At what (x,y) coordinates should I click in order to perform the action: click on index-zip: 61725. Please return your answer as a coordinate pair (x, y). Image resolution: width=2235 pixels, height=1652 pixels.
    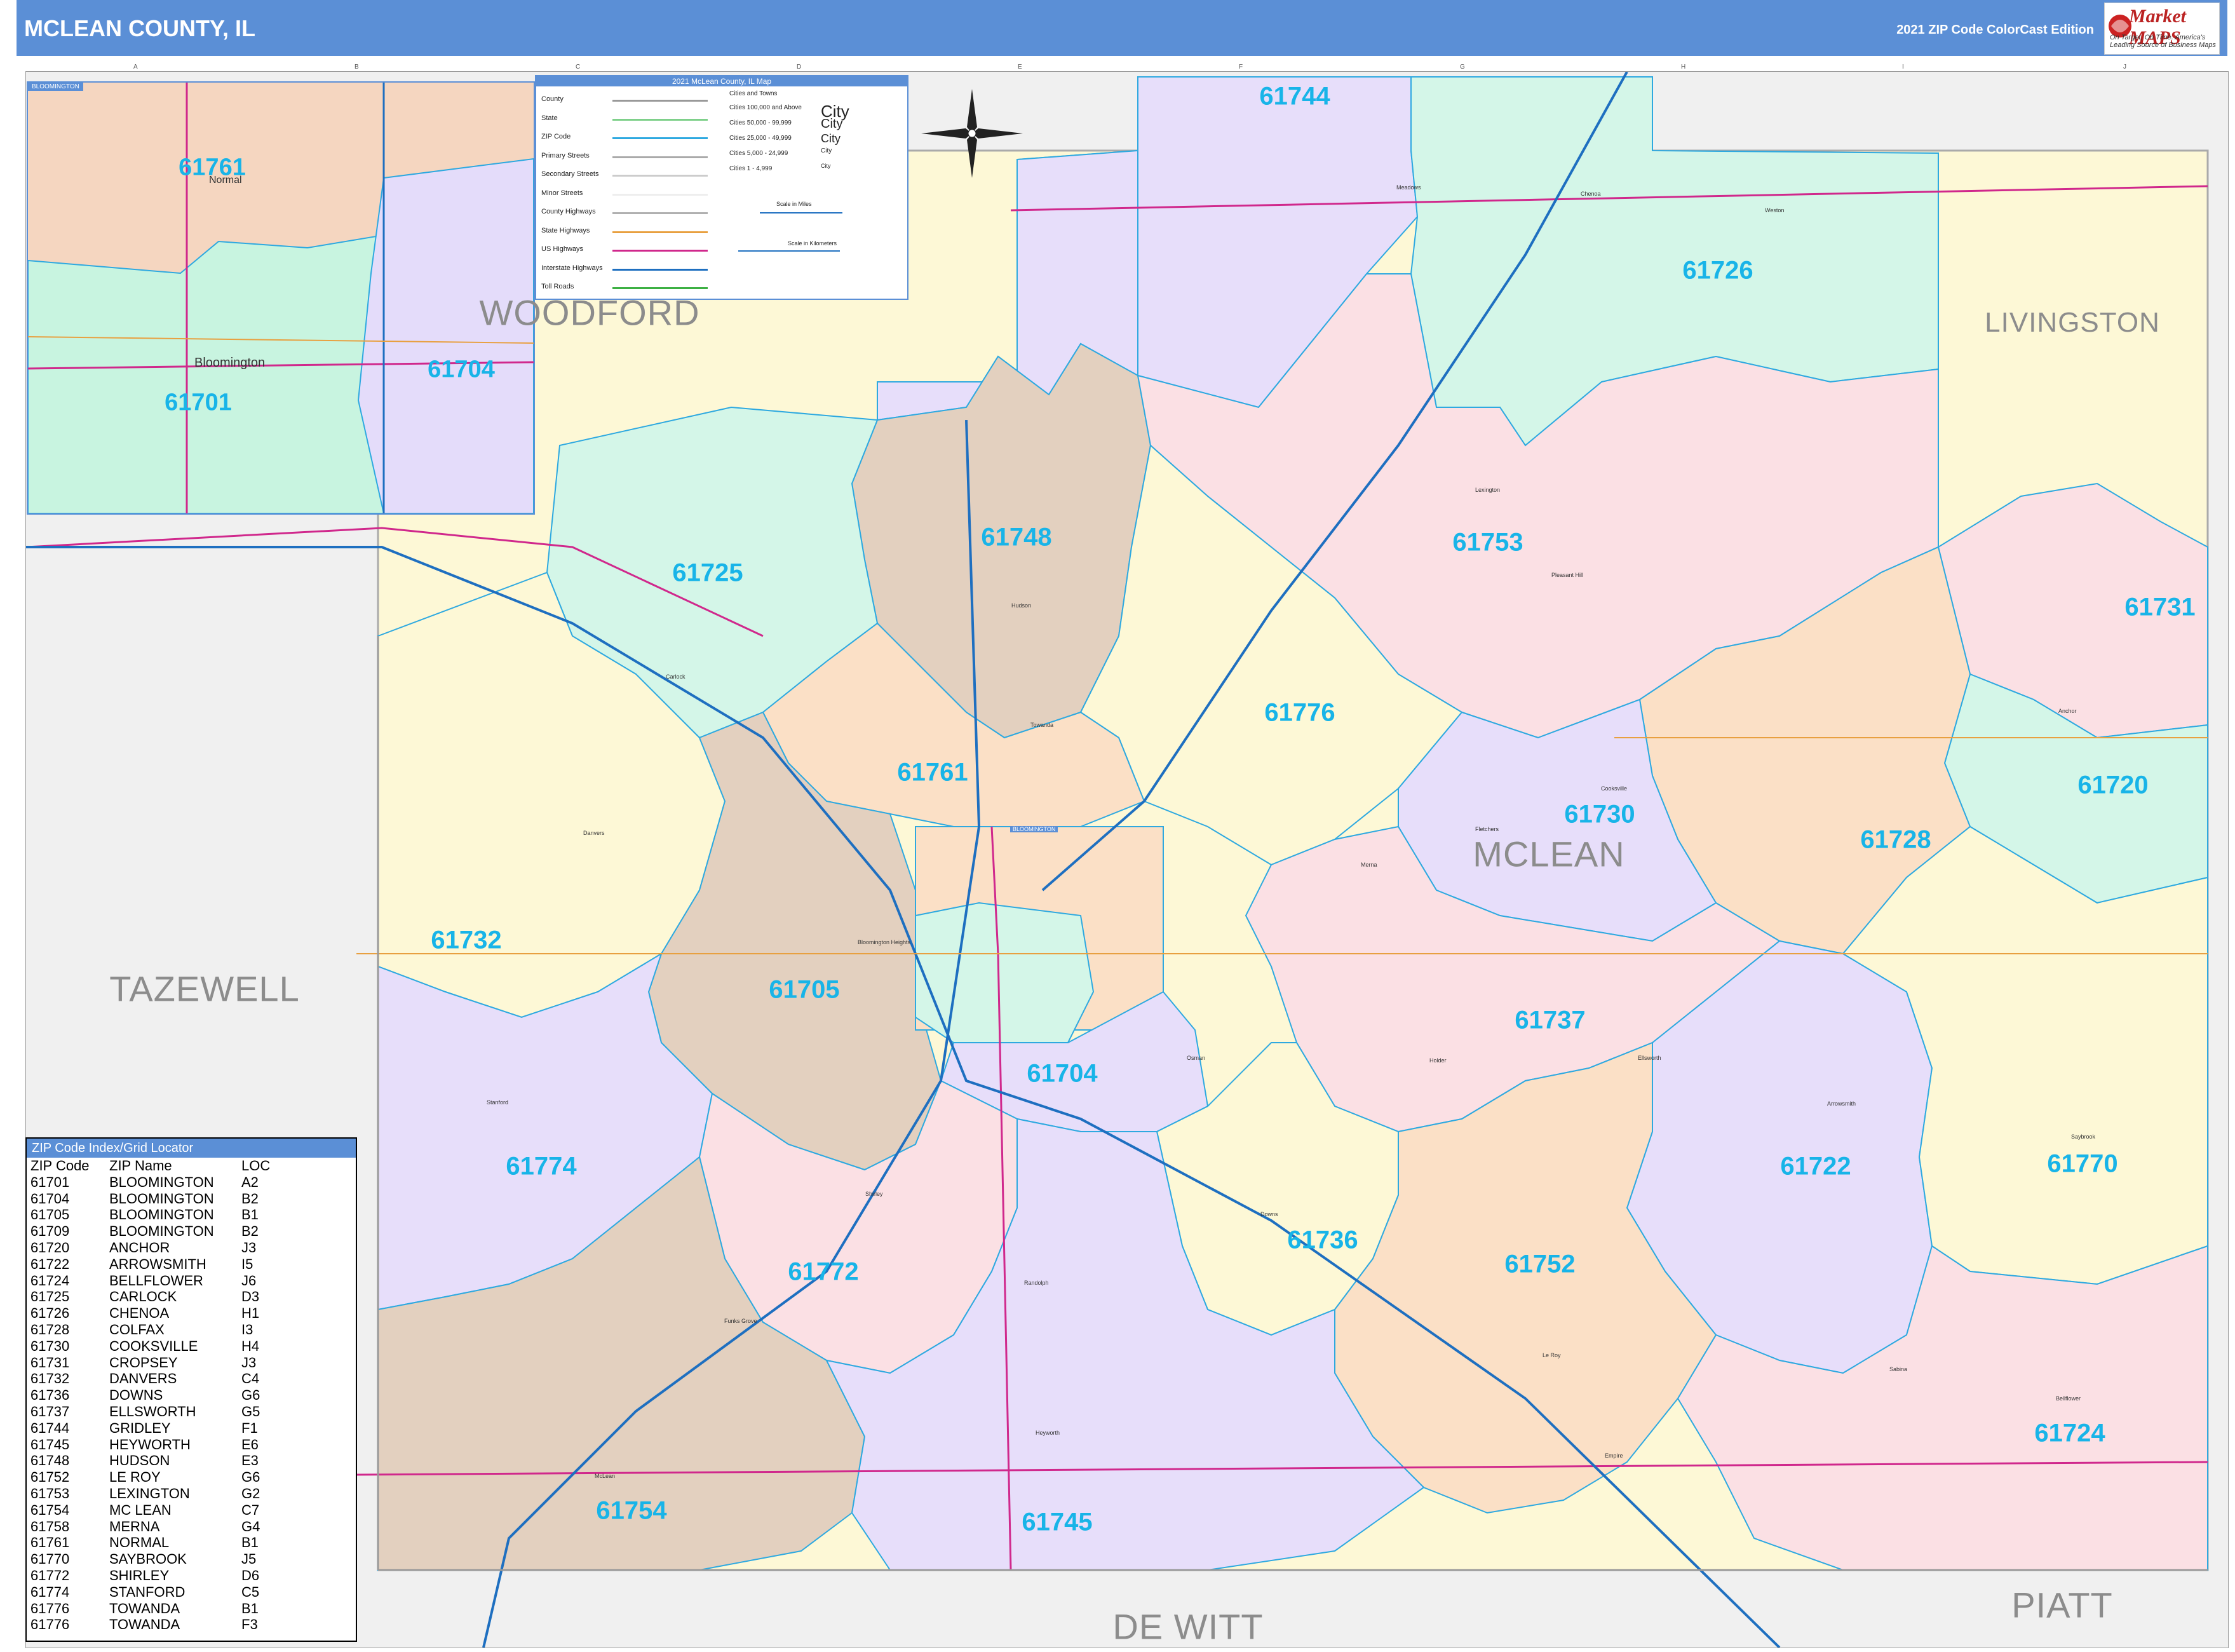
    Looking at the image, I should click on (50, 1297).